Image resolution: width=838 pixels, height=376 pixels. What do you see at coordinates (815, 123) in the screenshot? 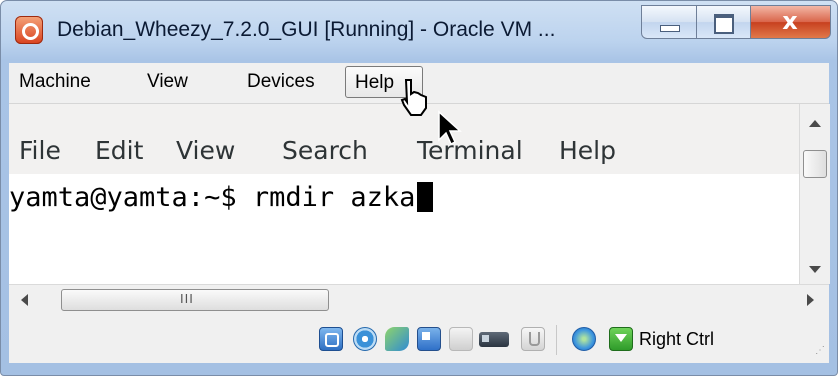
I see `scroll-up-icon` at bounding box center [815, 123].